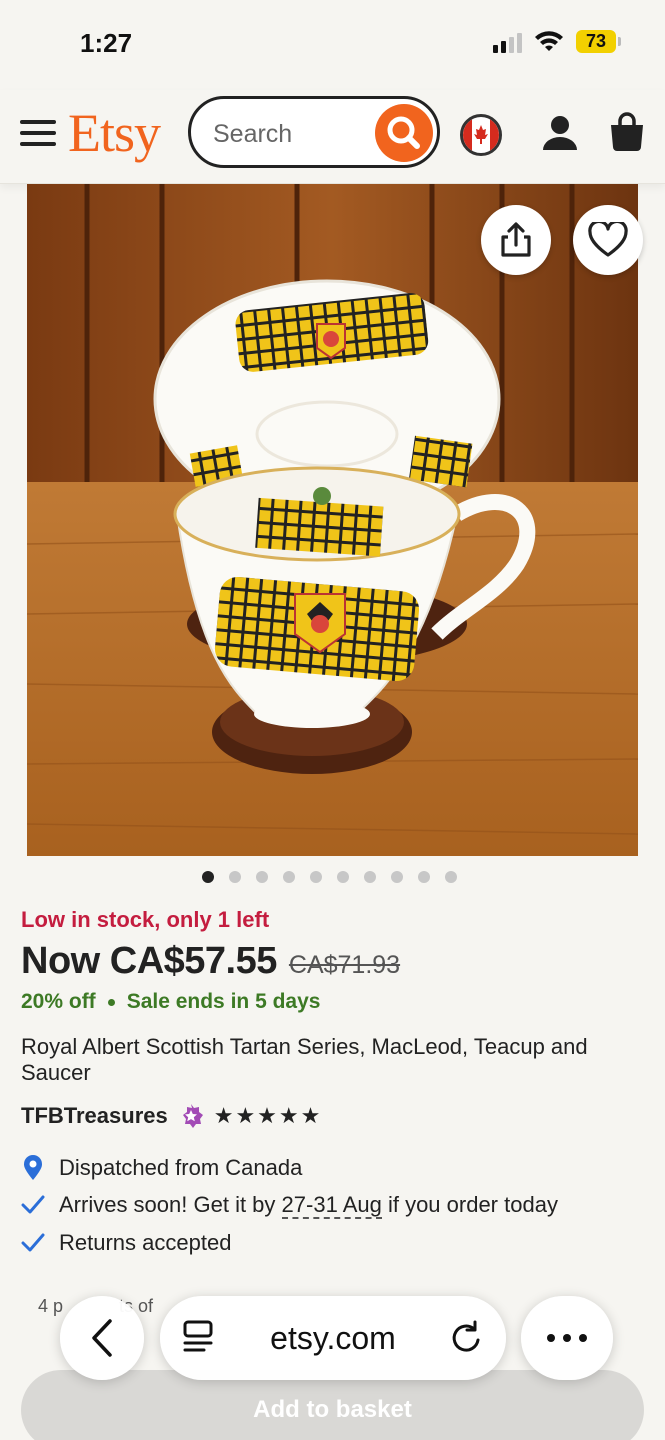  I want to click on shop-info: TFBTreasures ★★★★★, so click(171, 1116).